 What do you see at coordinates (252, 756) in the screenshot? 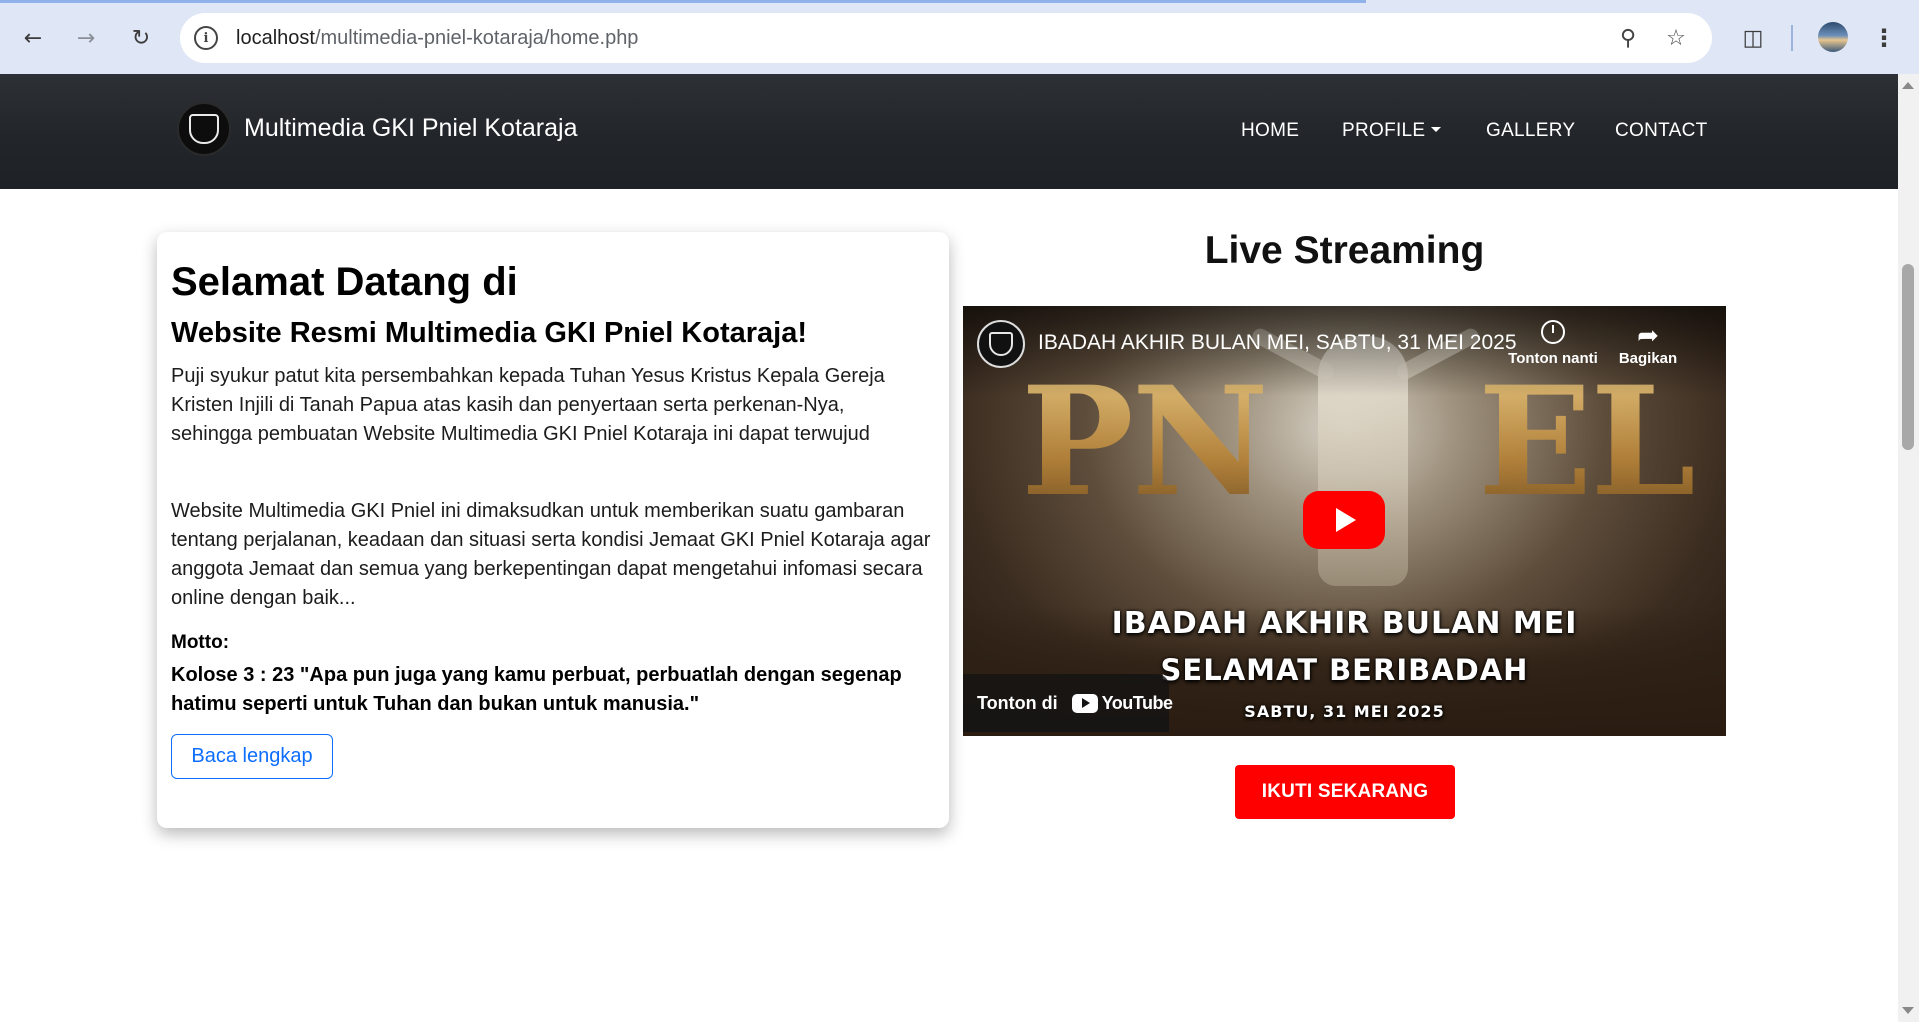
I see `read-more-button: Baca lengkap` at bounding box center [252, 756].